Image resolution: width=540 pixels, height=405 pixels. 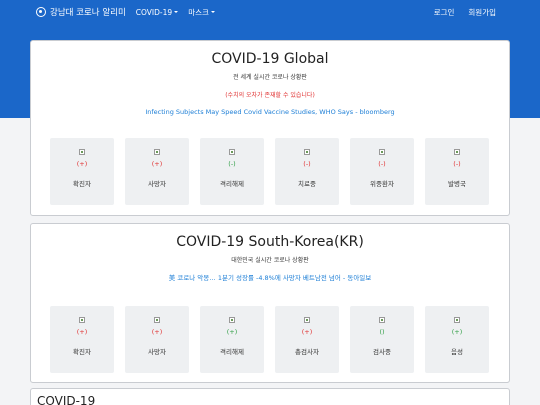 I want to click on stat-label: 발병국, so click(x=457, y=184).